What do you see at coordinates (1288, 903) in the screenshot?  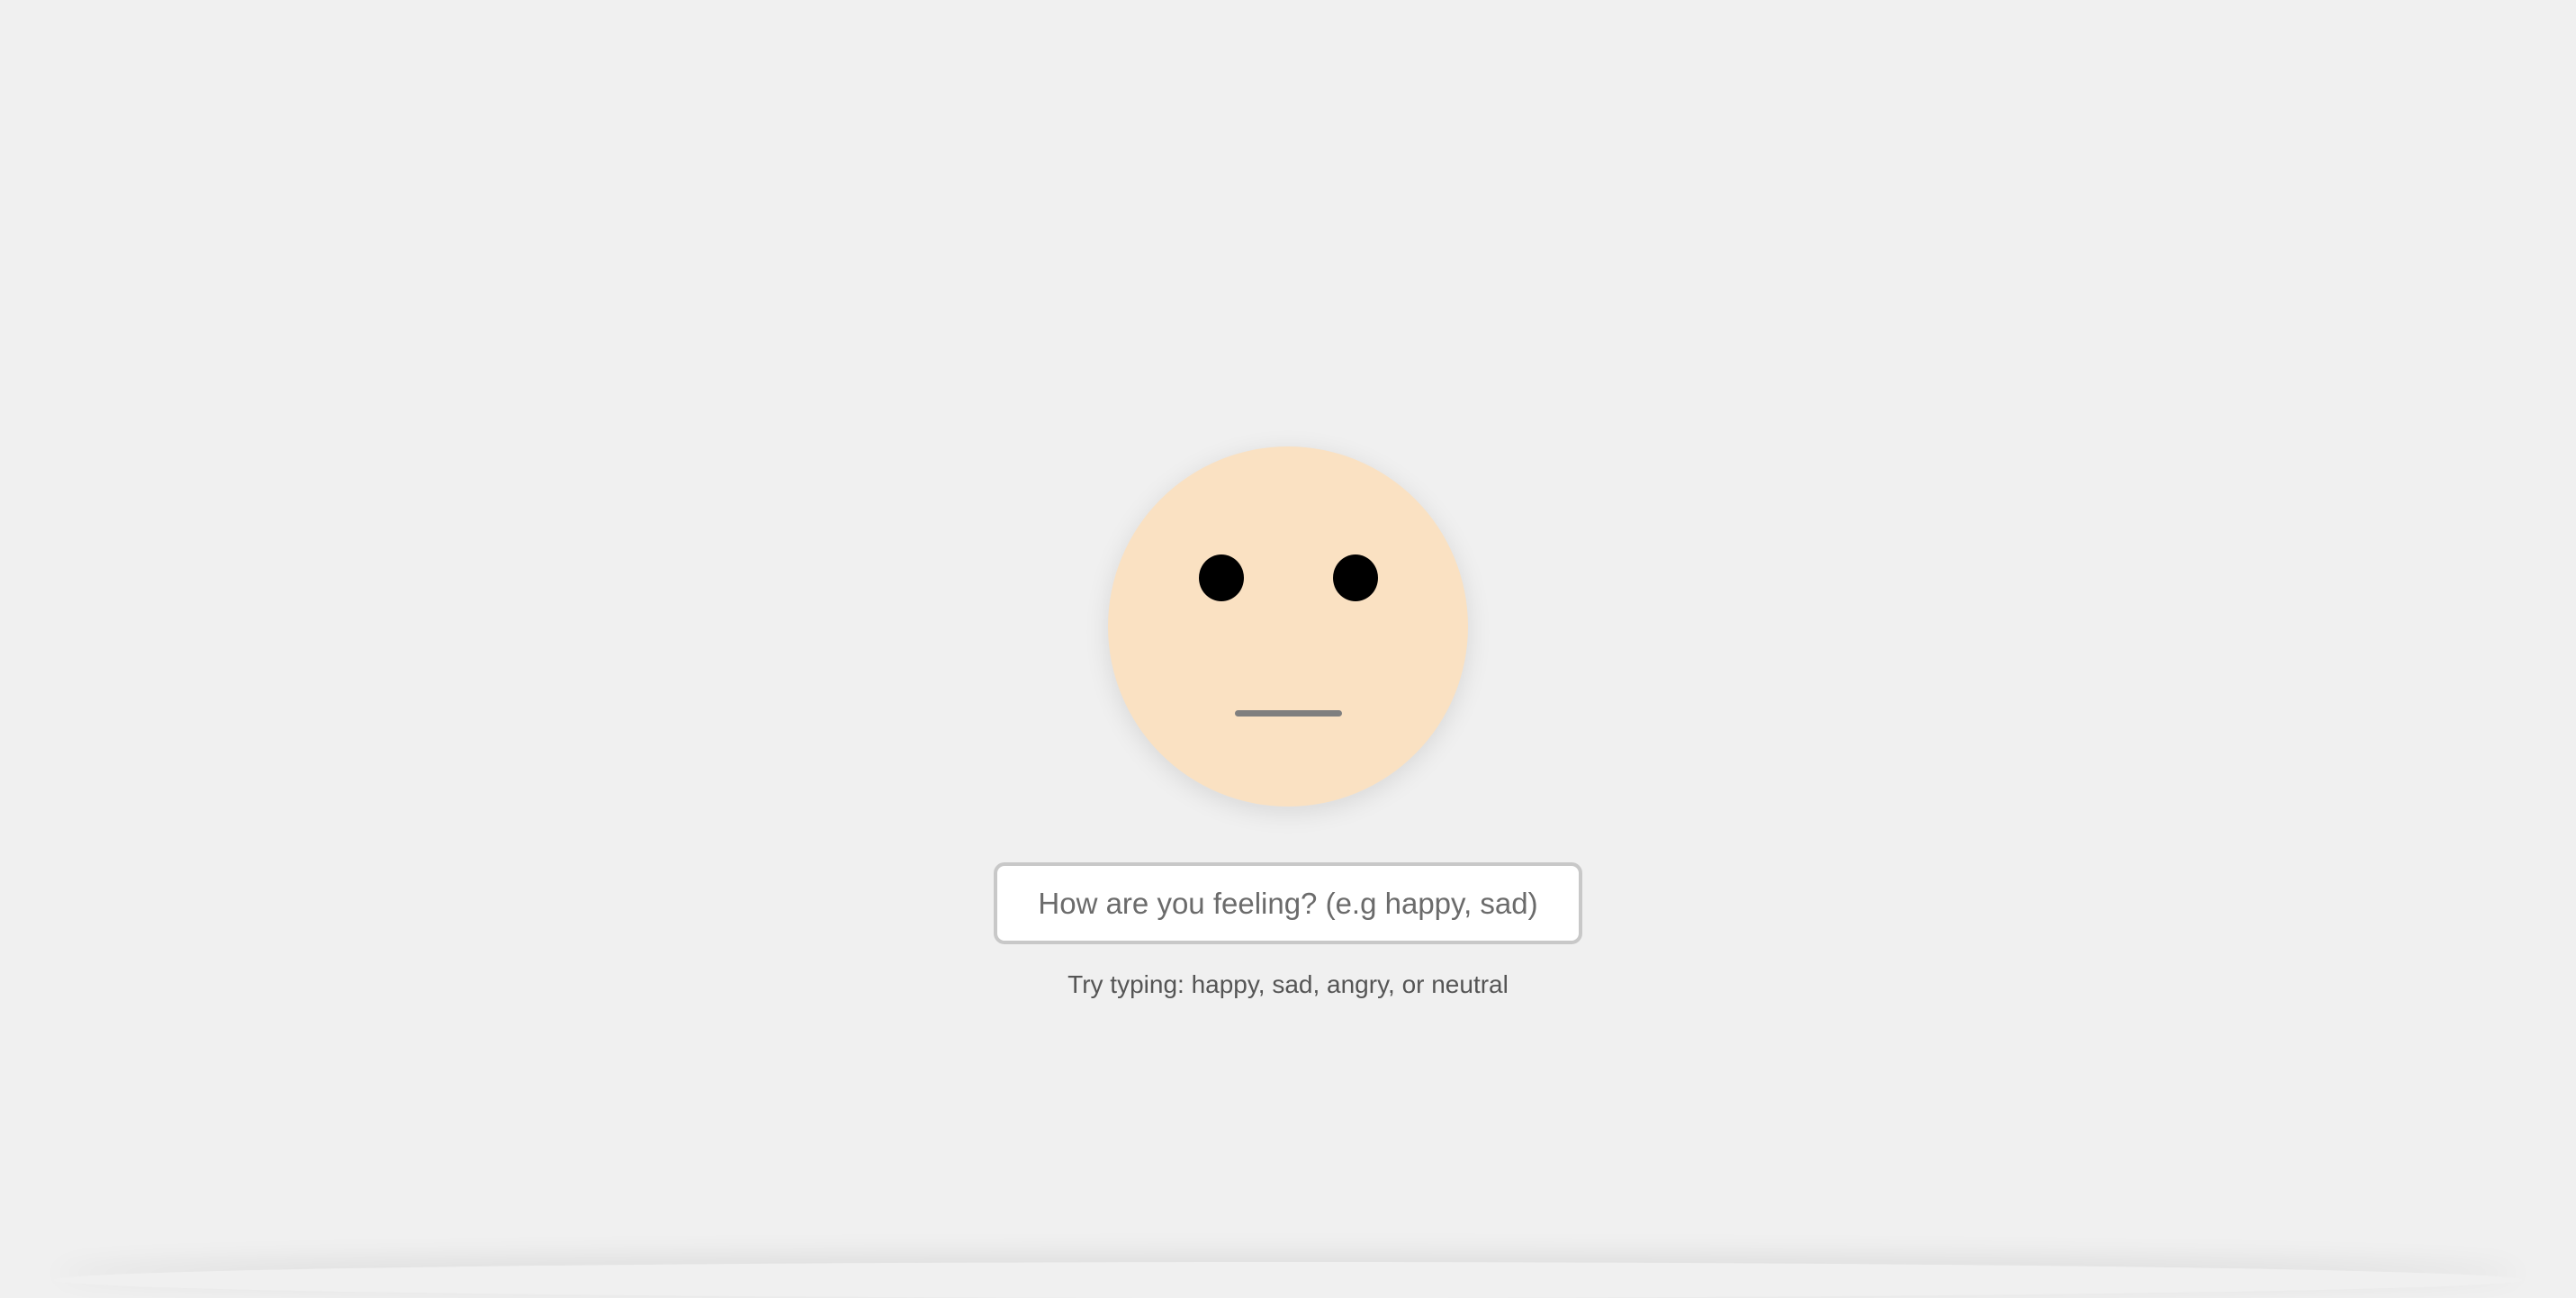 I see `mood-input` at bounding box center [1288, 903].